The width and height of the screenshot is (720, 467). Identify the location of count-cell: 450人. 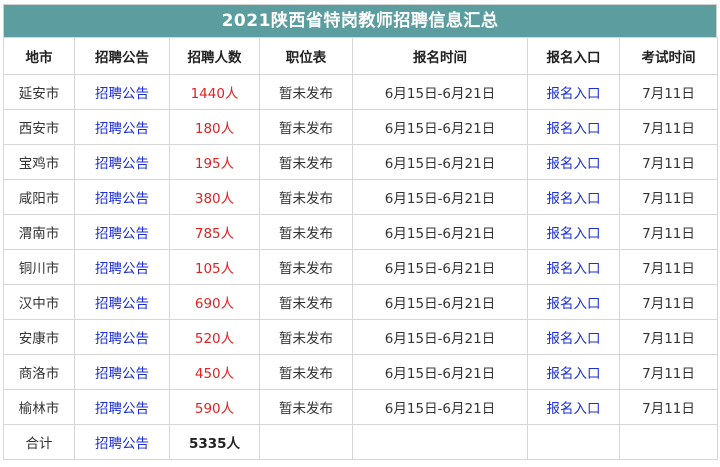
(214, 372).